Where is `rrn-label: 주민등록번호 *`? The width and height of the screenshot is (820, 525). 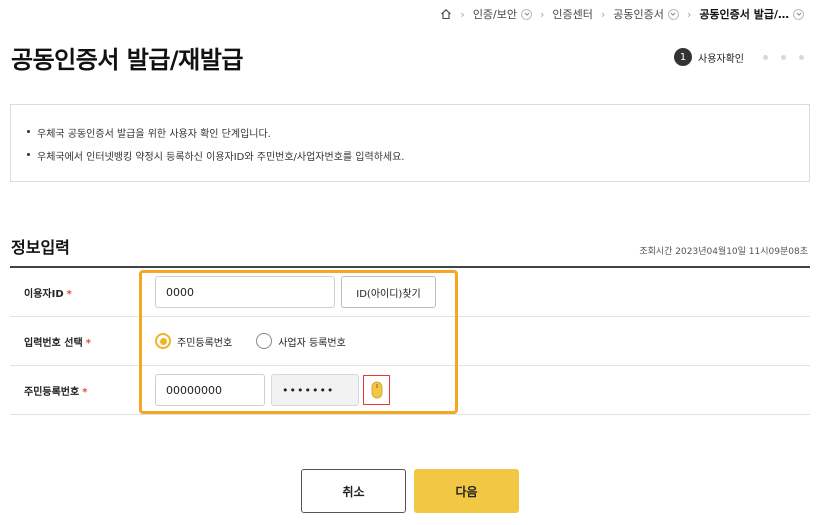
rrn-label: 주민등록번호 * is located at coordinates (82, 390).